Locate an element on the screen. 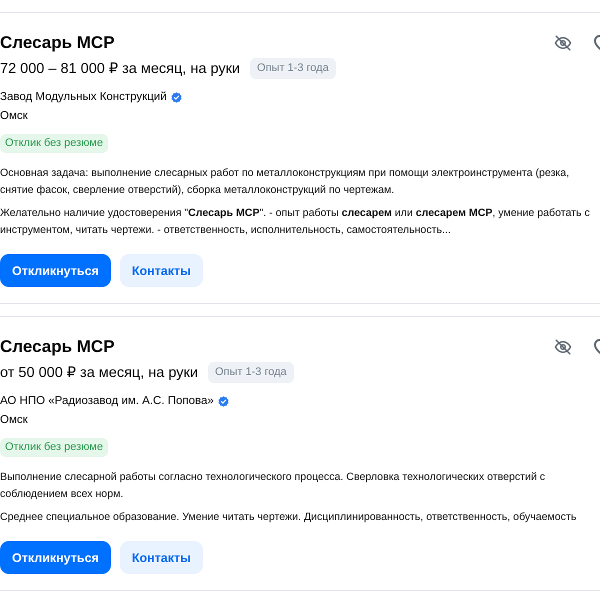 This screenshot has width=600, height=600. description-text: Основная задача: выполнение слесарных работ по металлоконструкциям при помощи электроинструмента (резка, снятие фасок, сверление отверстий), сборка металлоконструкций по чертежам. is located at coordinates (285, 182).